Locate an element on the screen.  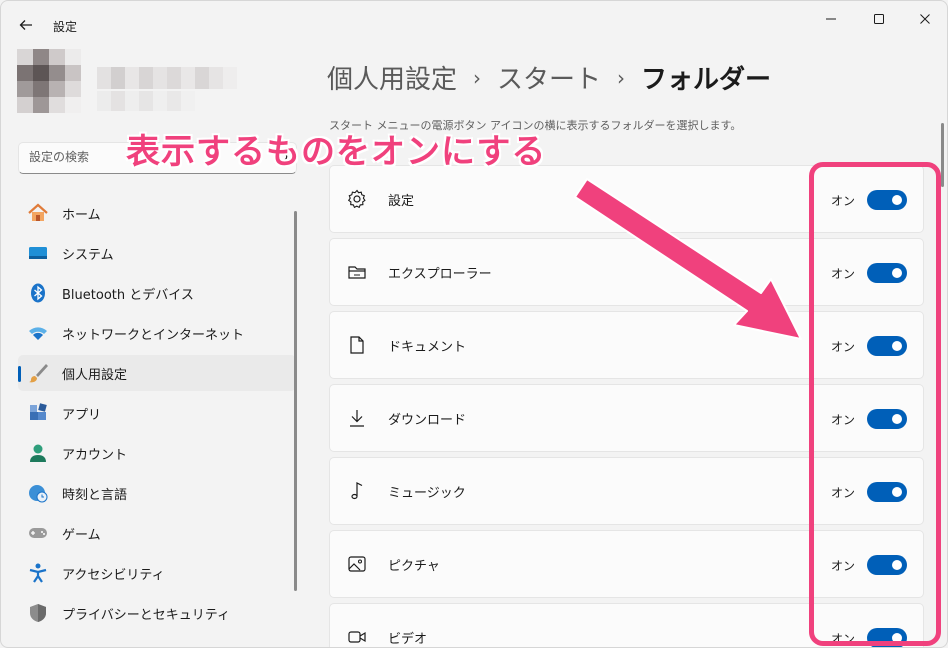
close-button is located at coordinates (925, 19).